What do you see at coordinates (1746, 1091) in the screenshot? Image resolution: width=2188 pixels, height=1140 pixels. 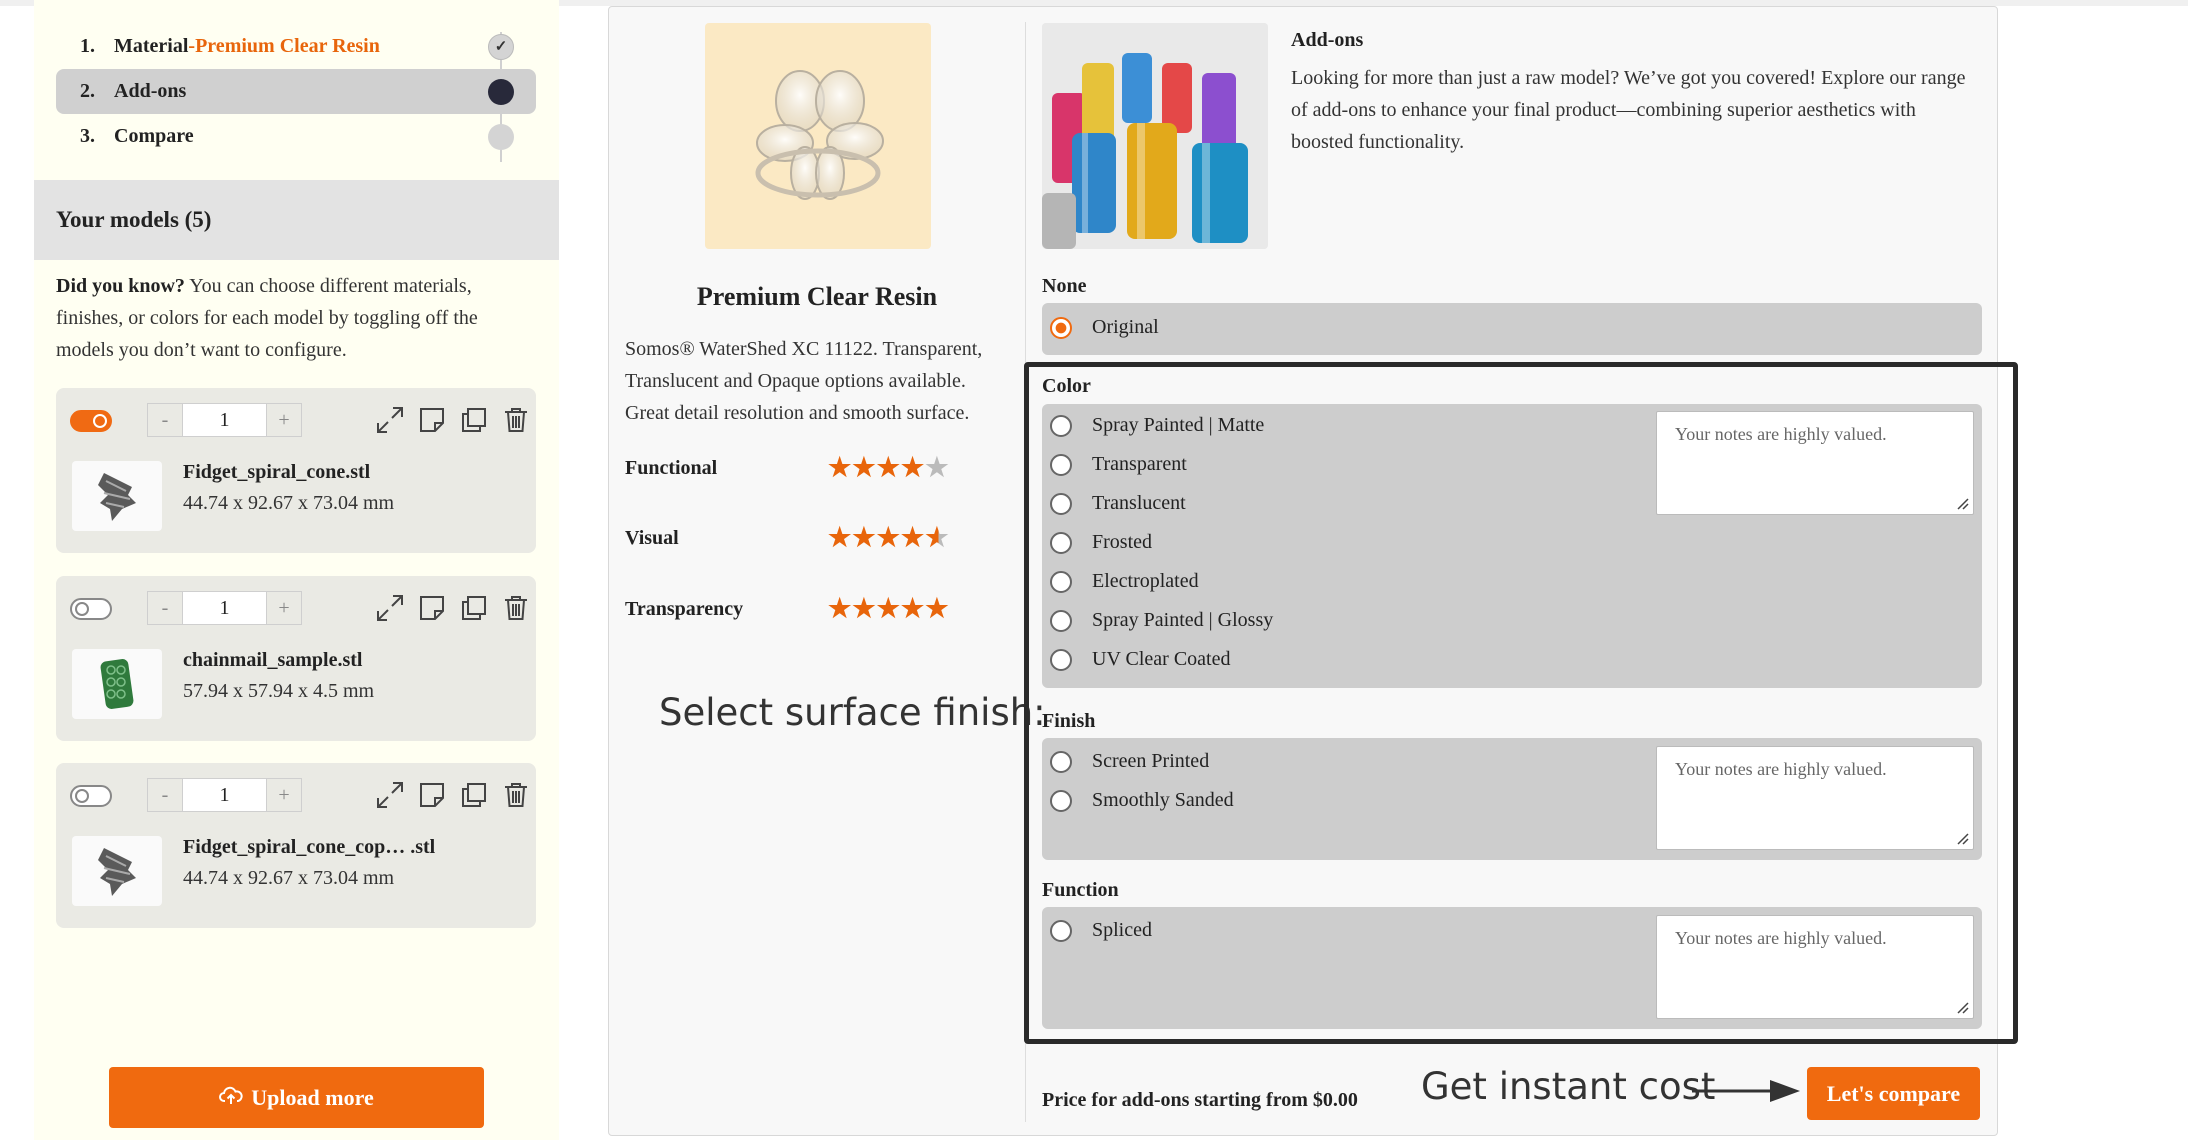 I see `arrow-right-icon` at bounding box center [1746, 1091].